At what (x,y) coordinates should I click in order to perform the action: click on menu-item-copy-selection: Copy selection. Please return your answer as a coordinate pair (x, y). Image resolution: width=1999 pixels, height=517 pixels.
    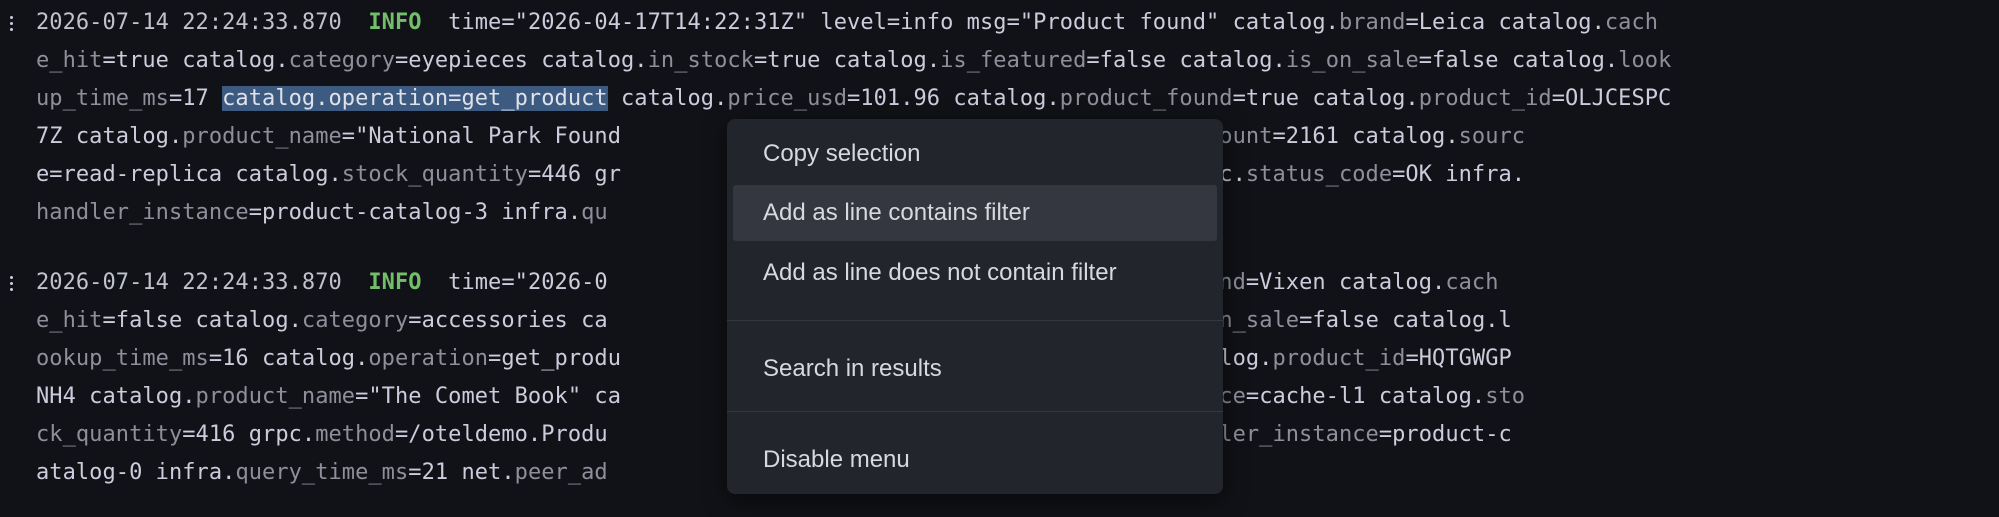
    Looking at the image, I should click on (975, 154).